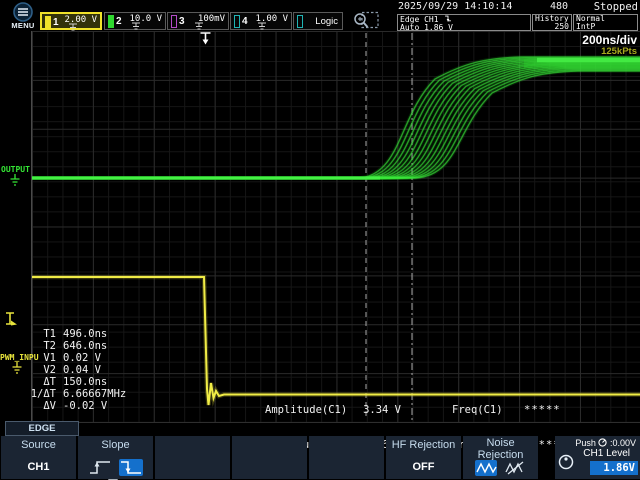  Describe the element at coordinates (11, 319) in the screenshot. I see `trigger-level-marker` at that location.